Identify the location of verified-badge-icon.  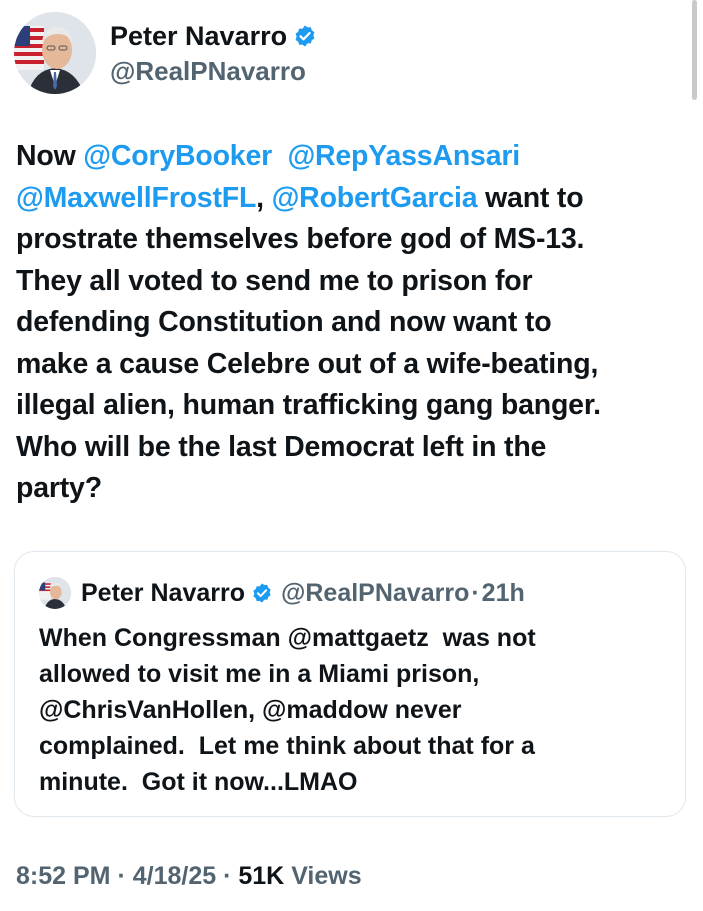
(305, 36).